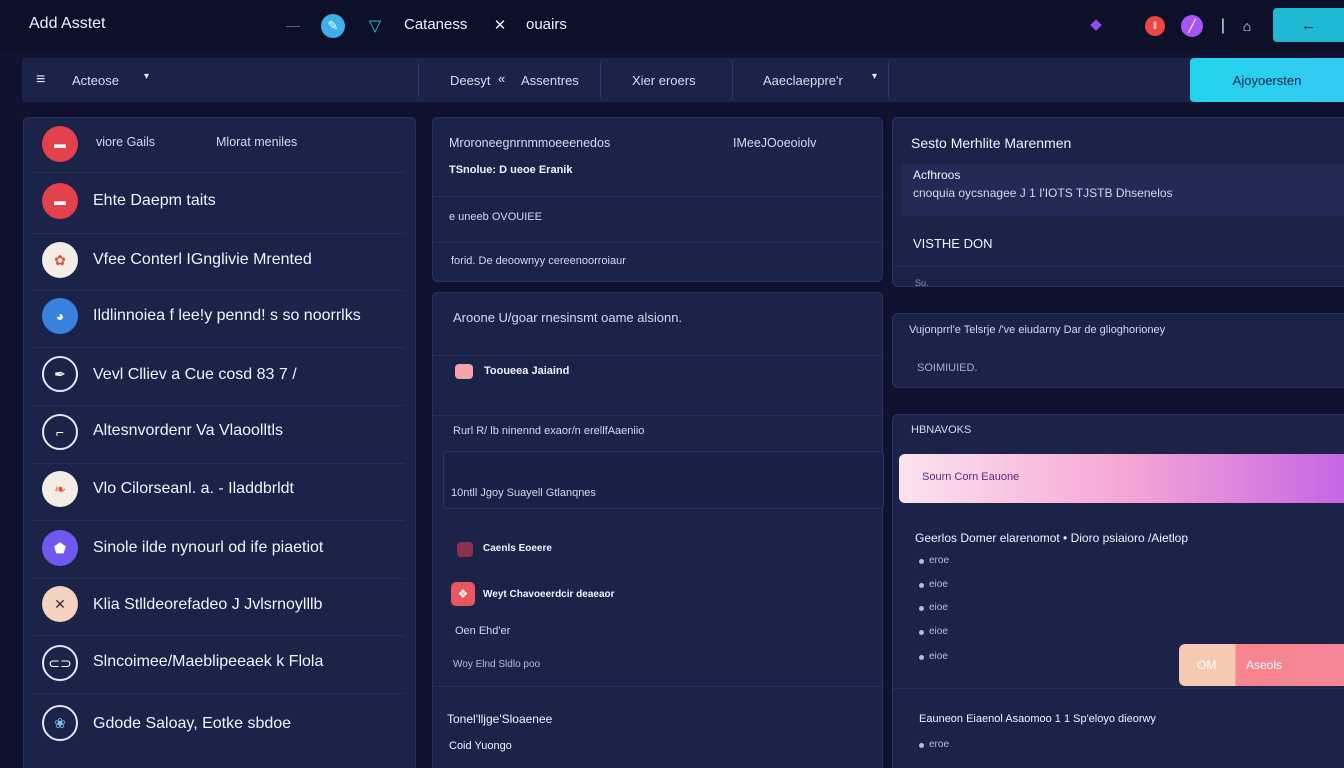 Image resolution: width=1344 pixels, height=768 pixels. What do you see at coordinates (937, 175) in the screenshot?
I see `info-heading: Acfhroos` at bounding box center [937, 175].